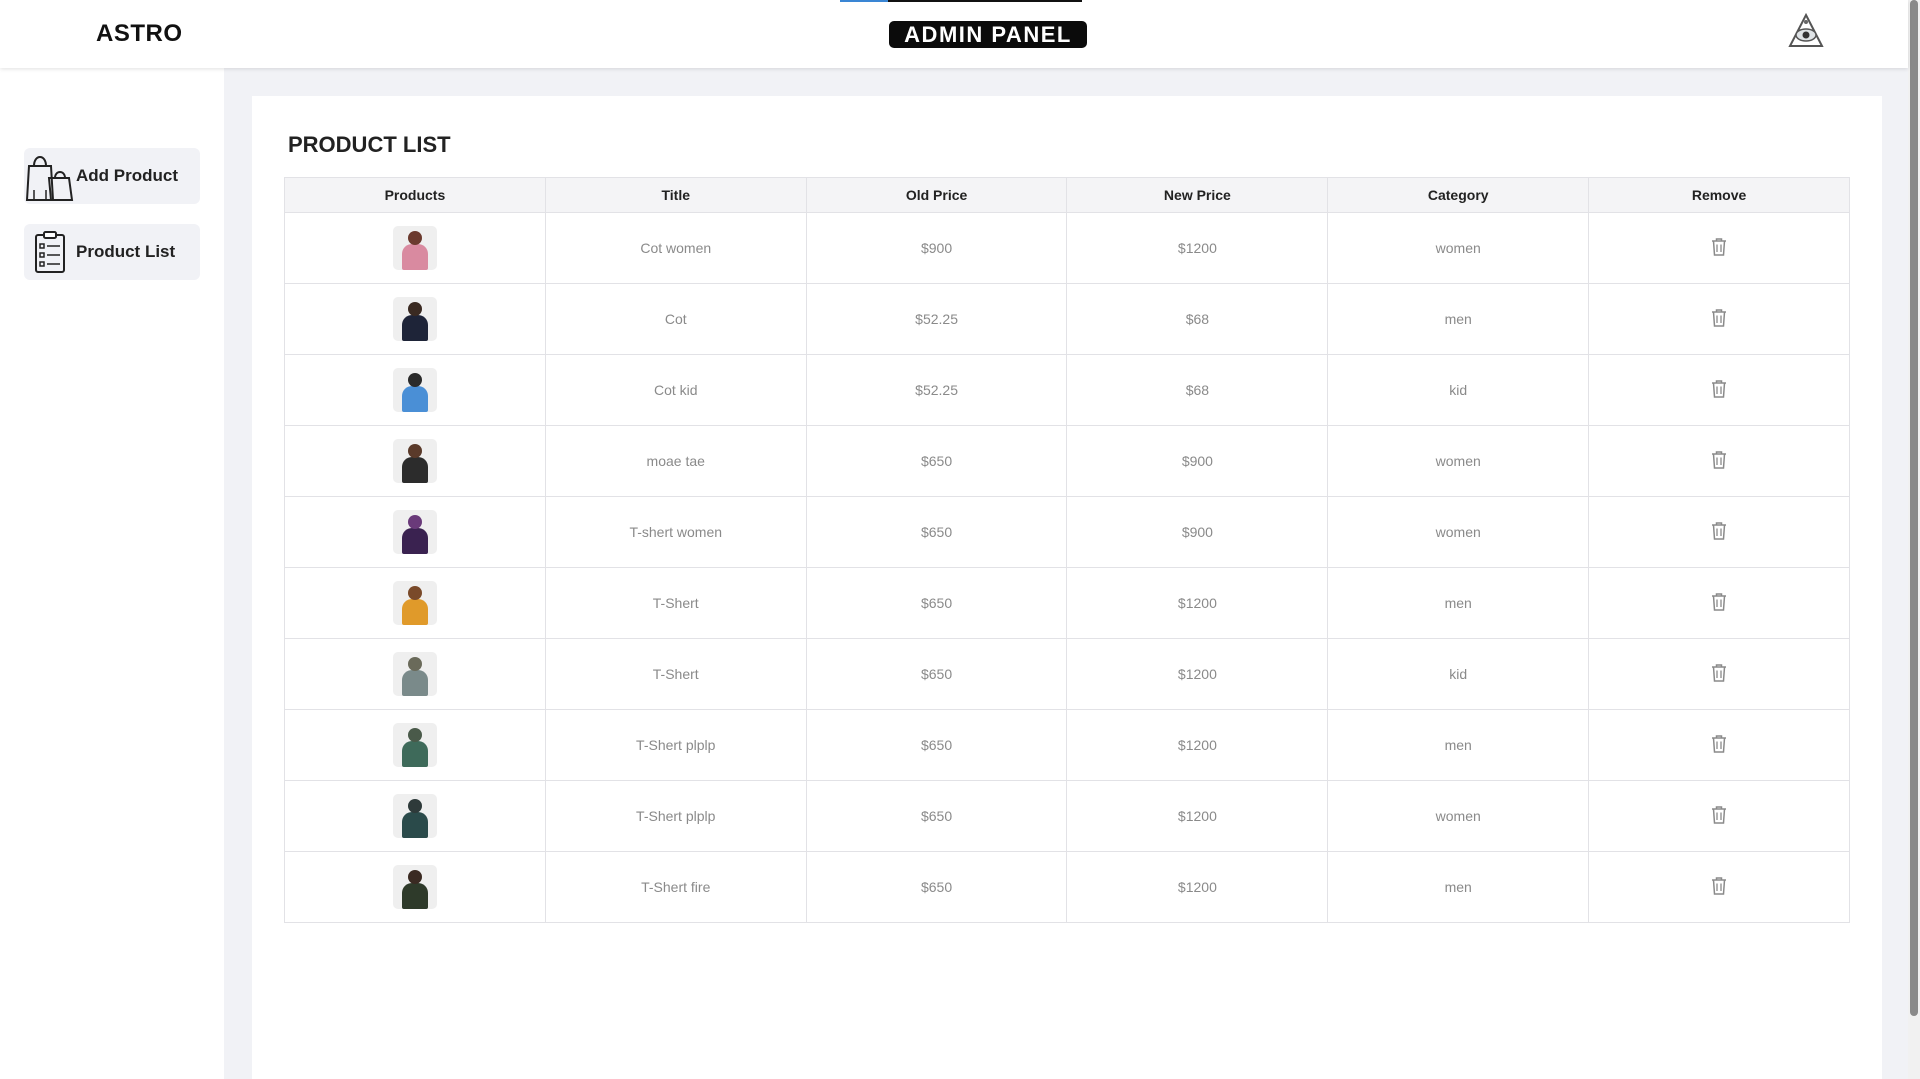 This screenshot has height=1079, width=1920. Describe the element at coordinates (864, 1) in the screenshot. I see `top-indicator-accent` at that location.